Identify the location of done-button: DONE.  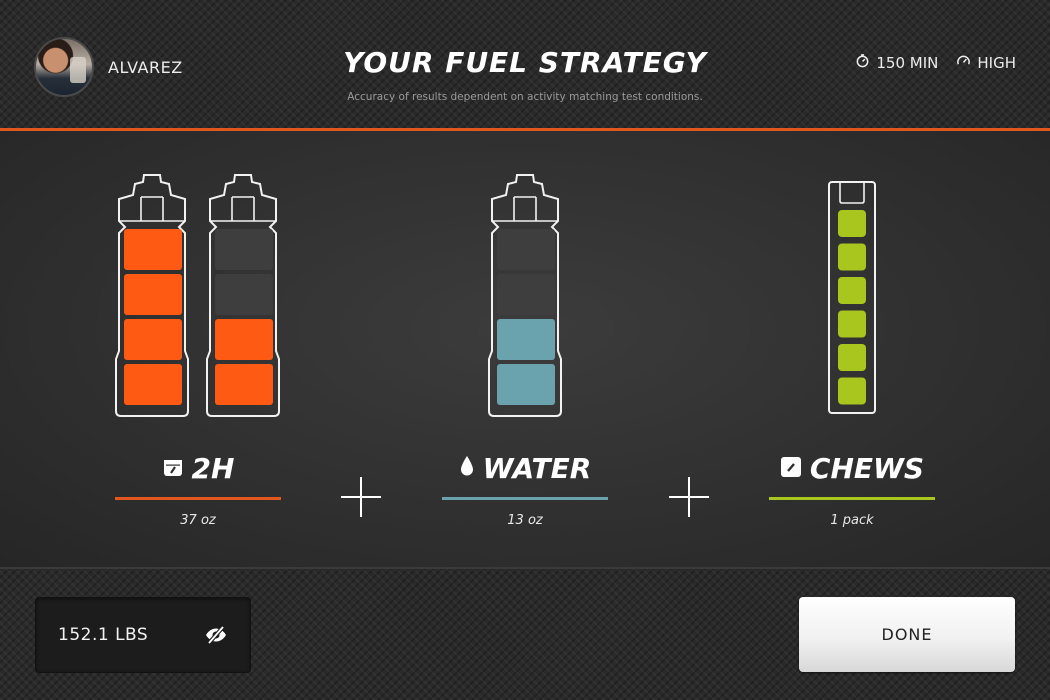
(907, 634).